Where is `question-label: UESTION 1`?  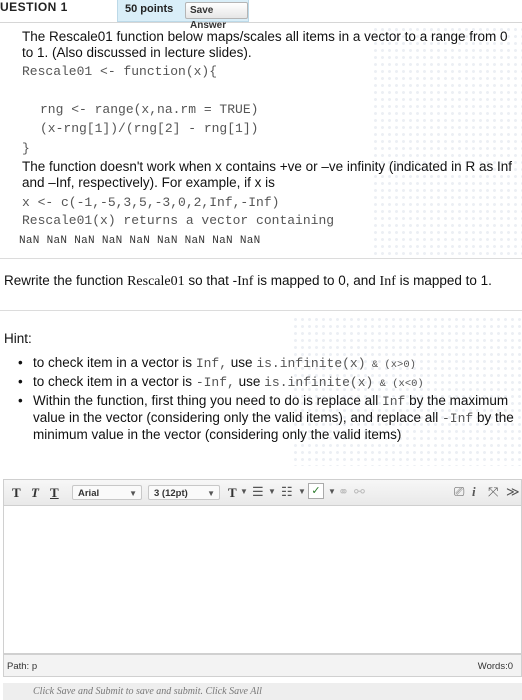
question-label: UESTION 1 is located at coordinates (34, 7).